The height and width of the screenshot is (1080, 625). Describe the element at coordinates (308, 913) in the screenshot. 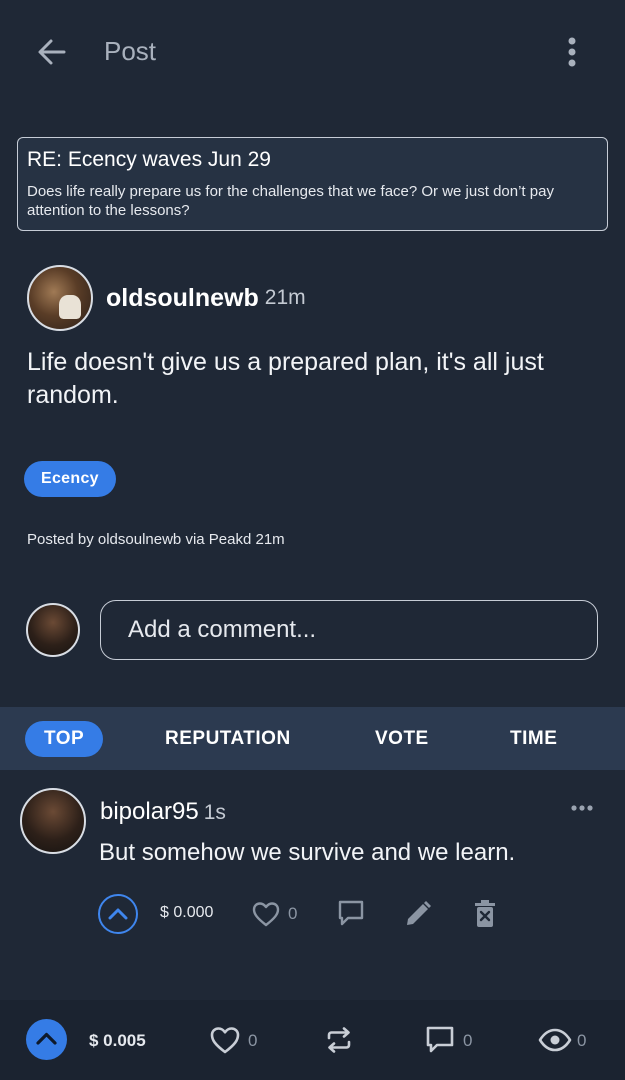

I see `comment-actions: $ 0.000 0` at that location.